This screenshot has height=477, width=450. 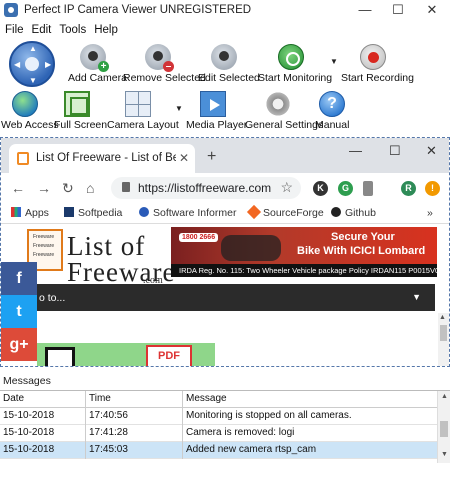 I want to click on bookmark-sourceforge: SourceForge, so click(x=285, y=212).